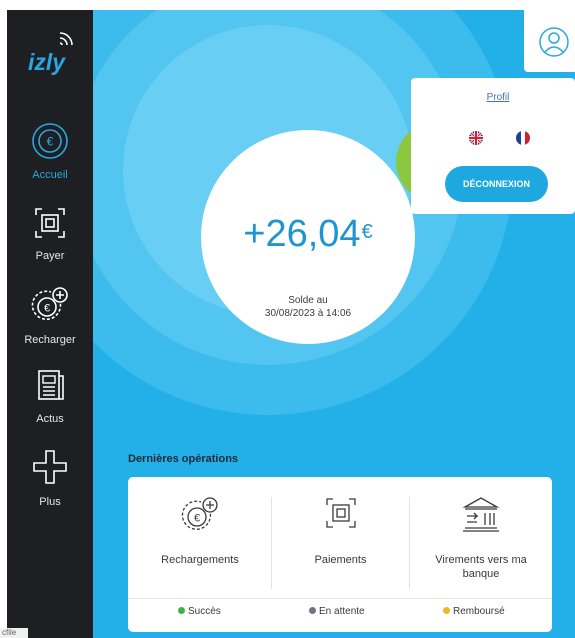  I want to click on operation-label: Paiements, so click(340, 560).